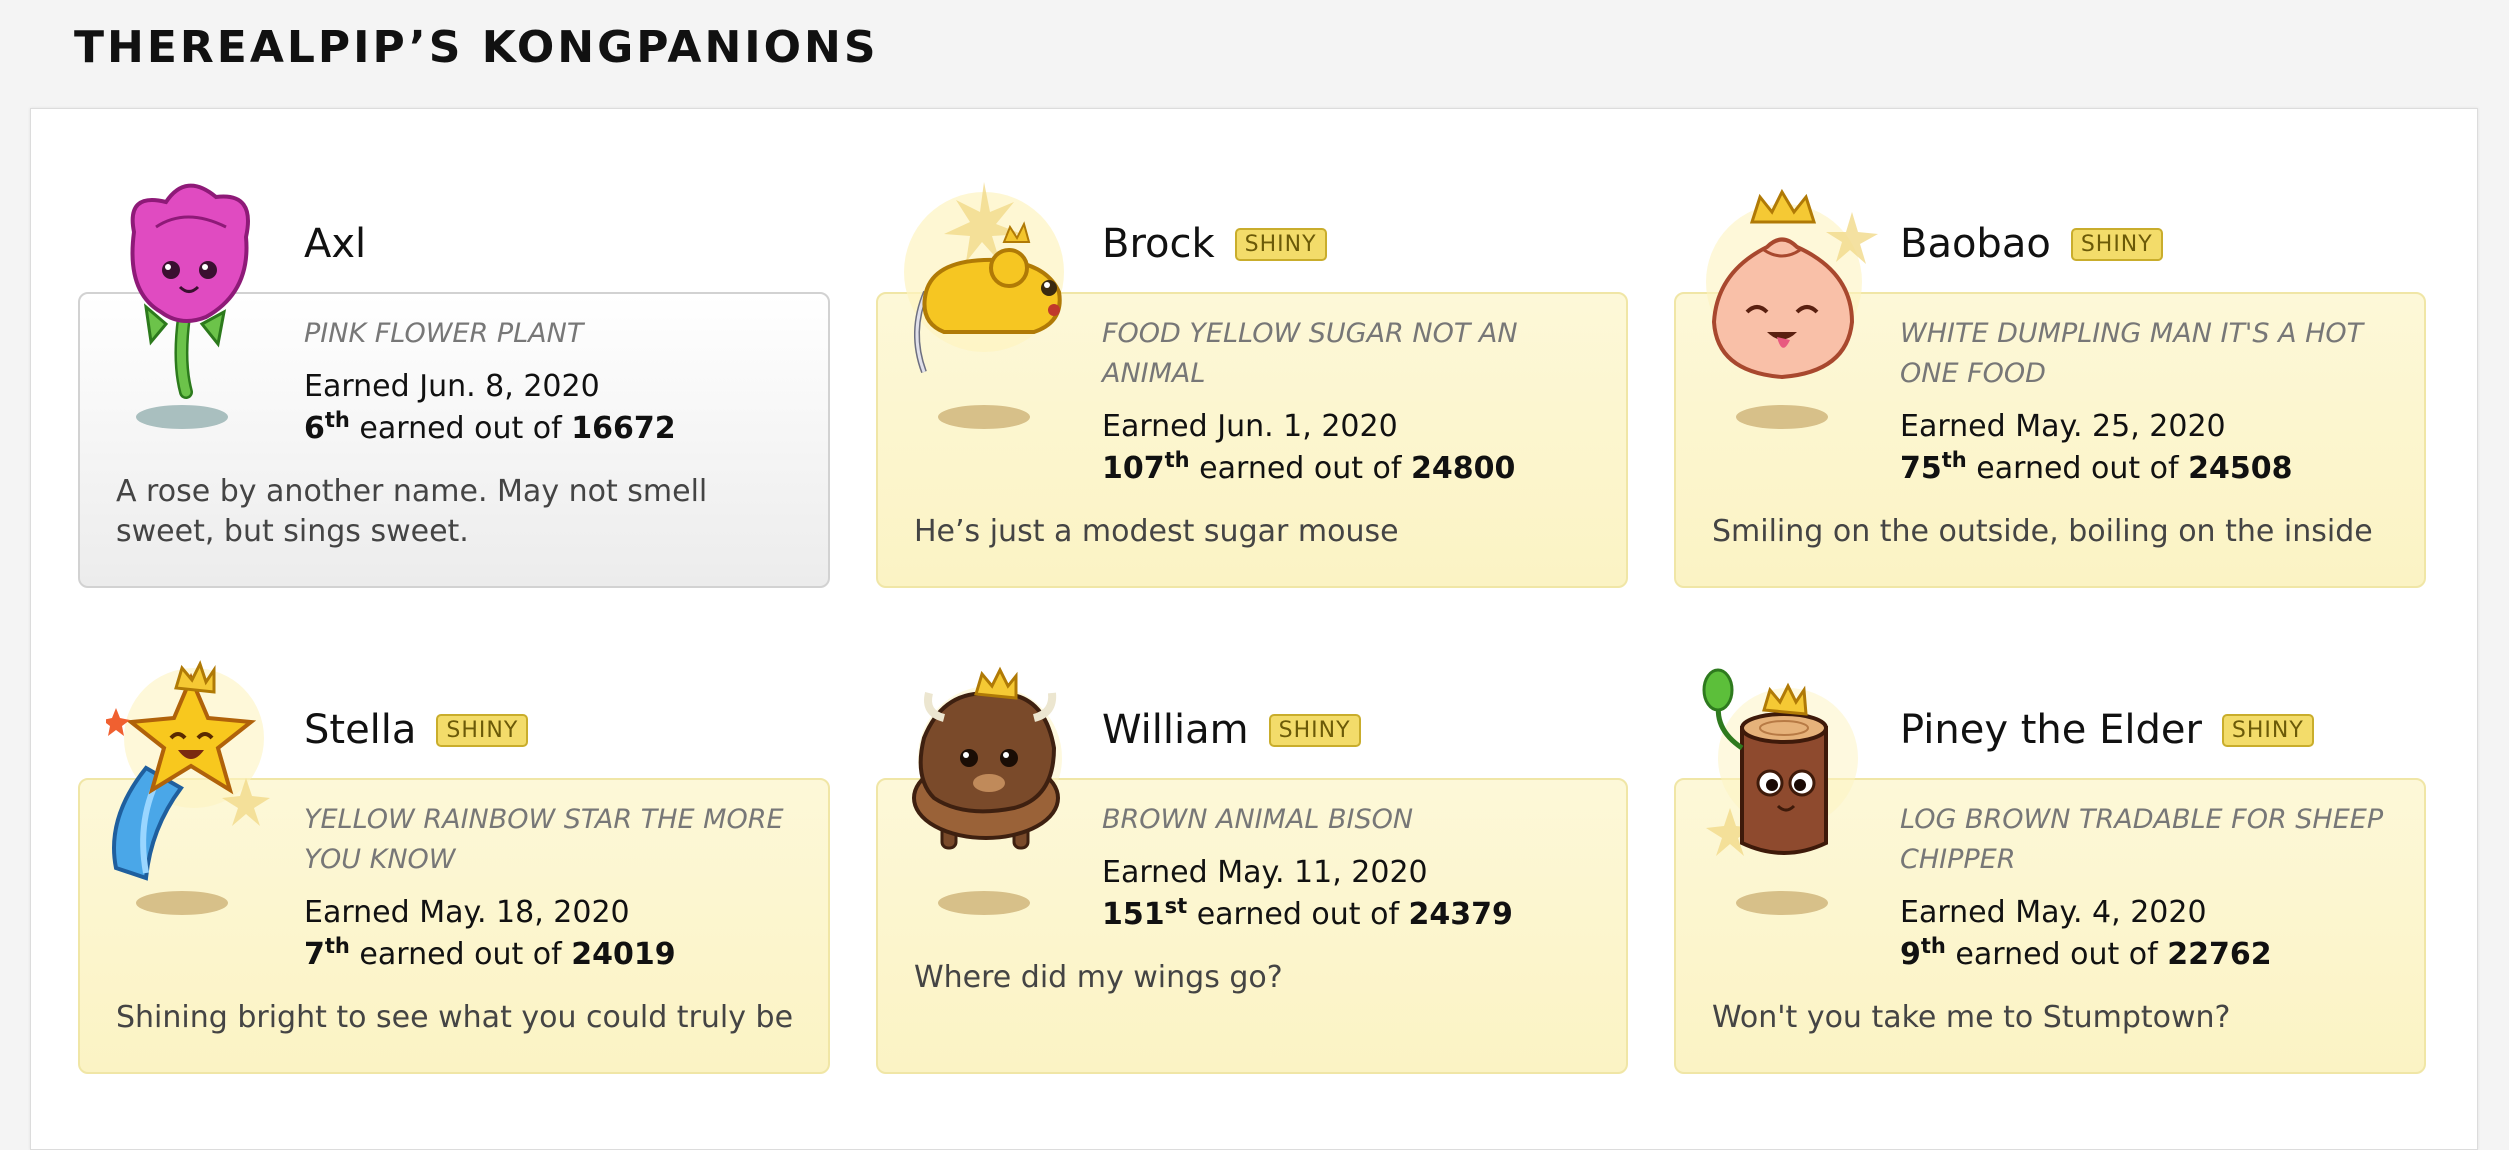  I want to click on name-row: William SHINY, so click(1231, 730).